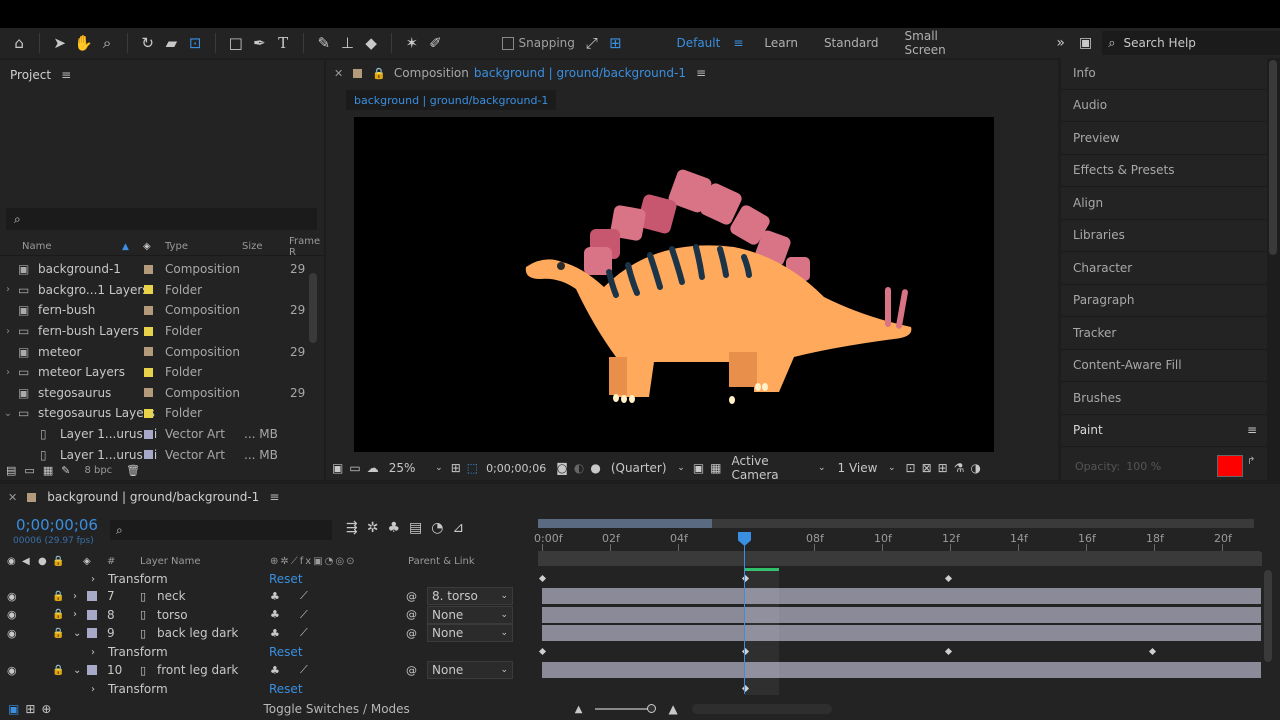 The width and height of the screenshot is (1280, 720). I want to click on sync-settings-icon: ▣, so click(1085, 43).